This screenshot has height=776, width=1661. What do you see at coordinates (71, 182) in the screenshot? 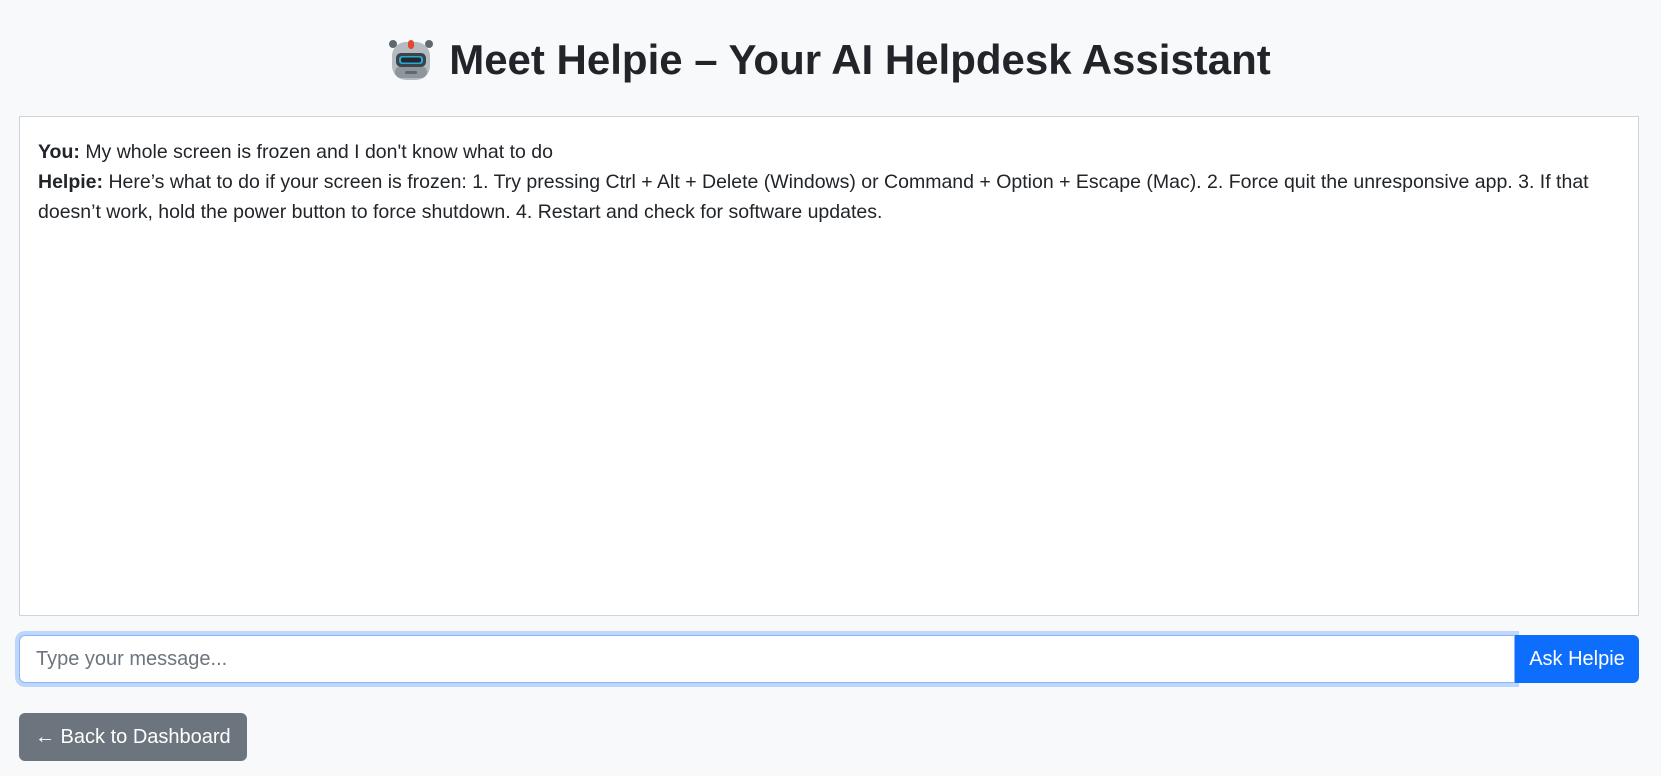
I see `message-speaker: Helpie:` at bounding box center [71, 182].